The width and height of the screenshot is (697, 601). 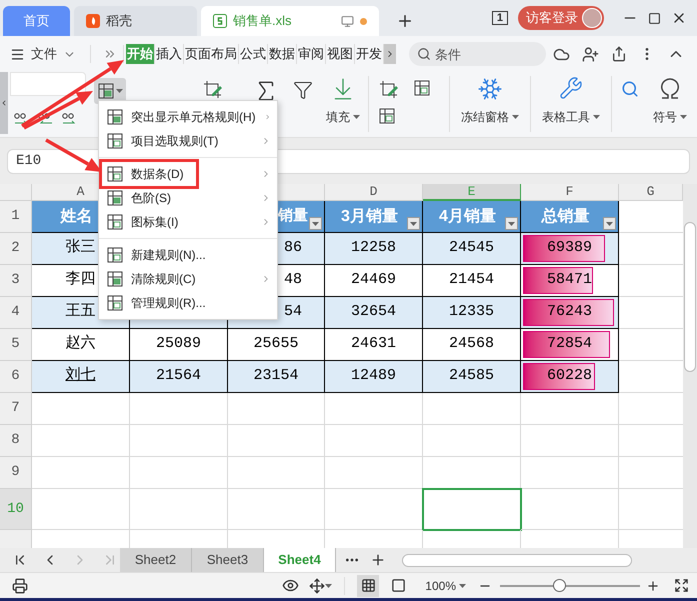 I want to click on document-tab: 销售单.xls, so click(x=290, y=21).